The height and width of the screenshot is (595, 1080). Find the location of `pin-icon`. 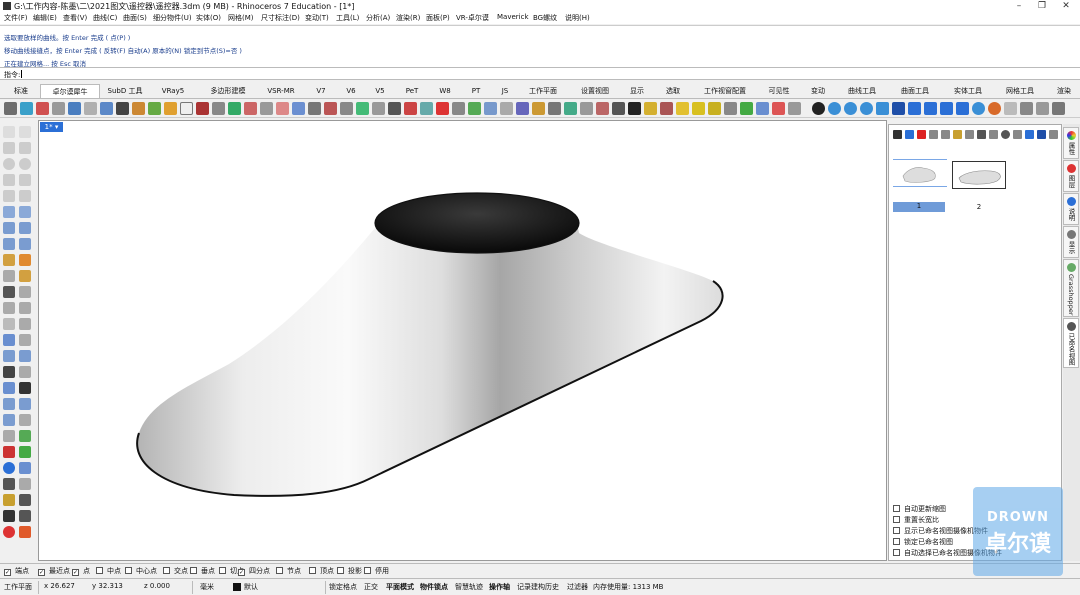

pin-icon is located at coordinates (9, 516).